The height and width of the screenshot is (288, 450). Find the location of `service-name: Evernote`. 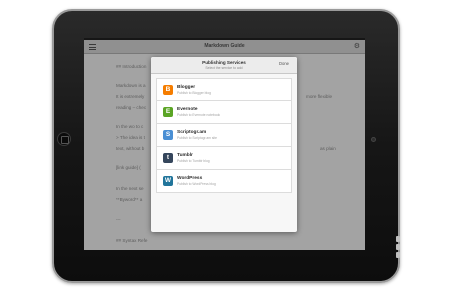

service-name: Evernote is located at coordinates (187, 109).